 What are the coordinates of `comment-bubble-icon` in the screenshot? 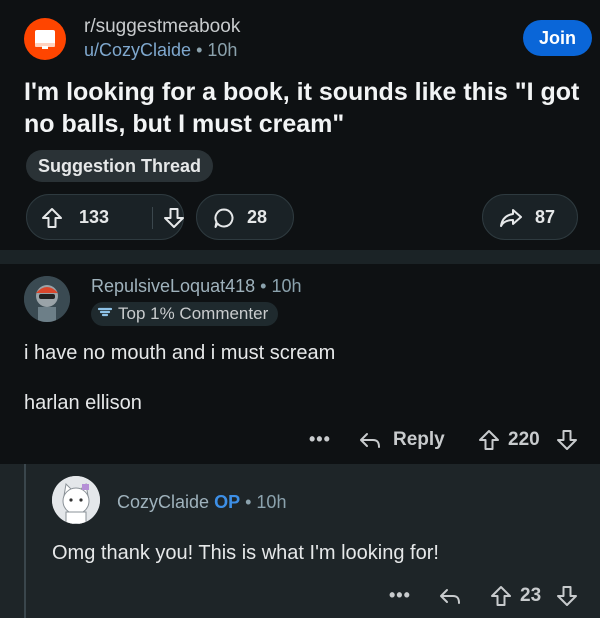 It's located at (224, 220).